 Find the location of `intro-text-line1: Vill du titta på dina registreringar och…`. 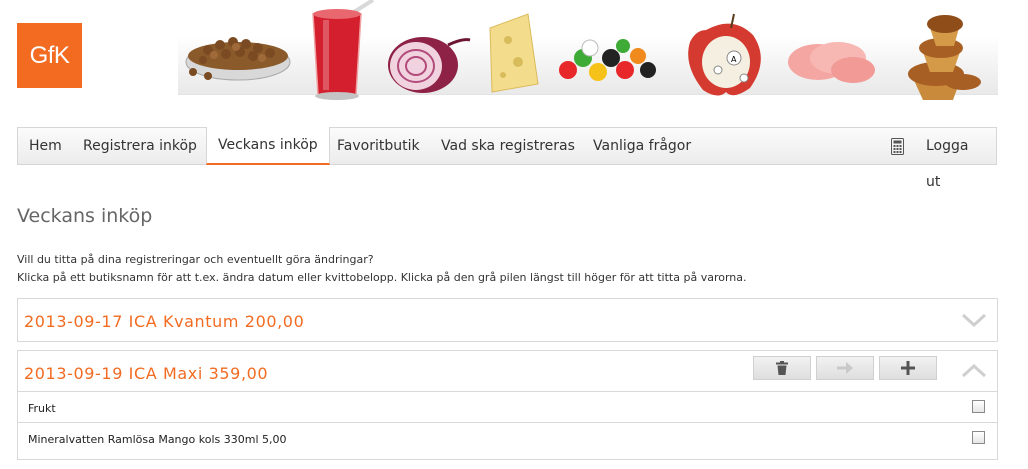

intro-text-line1: Vill du titta på dina registreringar och… is located at coordinates (195, 259).